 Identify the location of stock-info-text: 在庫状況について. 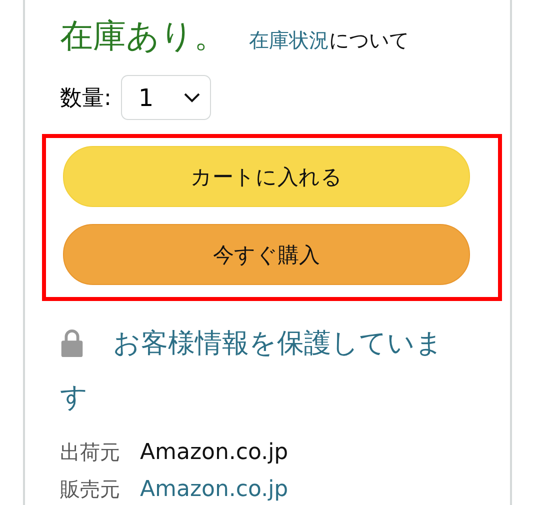
(329, 40).